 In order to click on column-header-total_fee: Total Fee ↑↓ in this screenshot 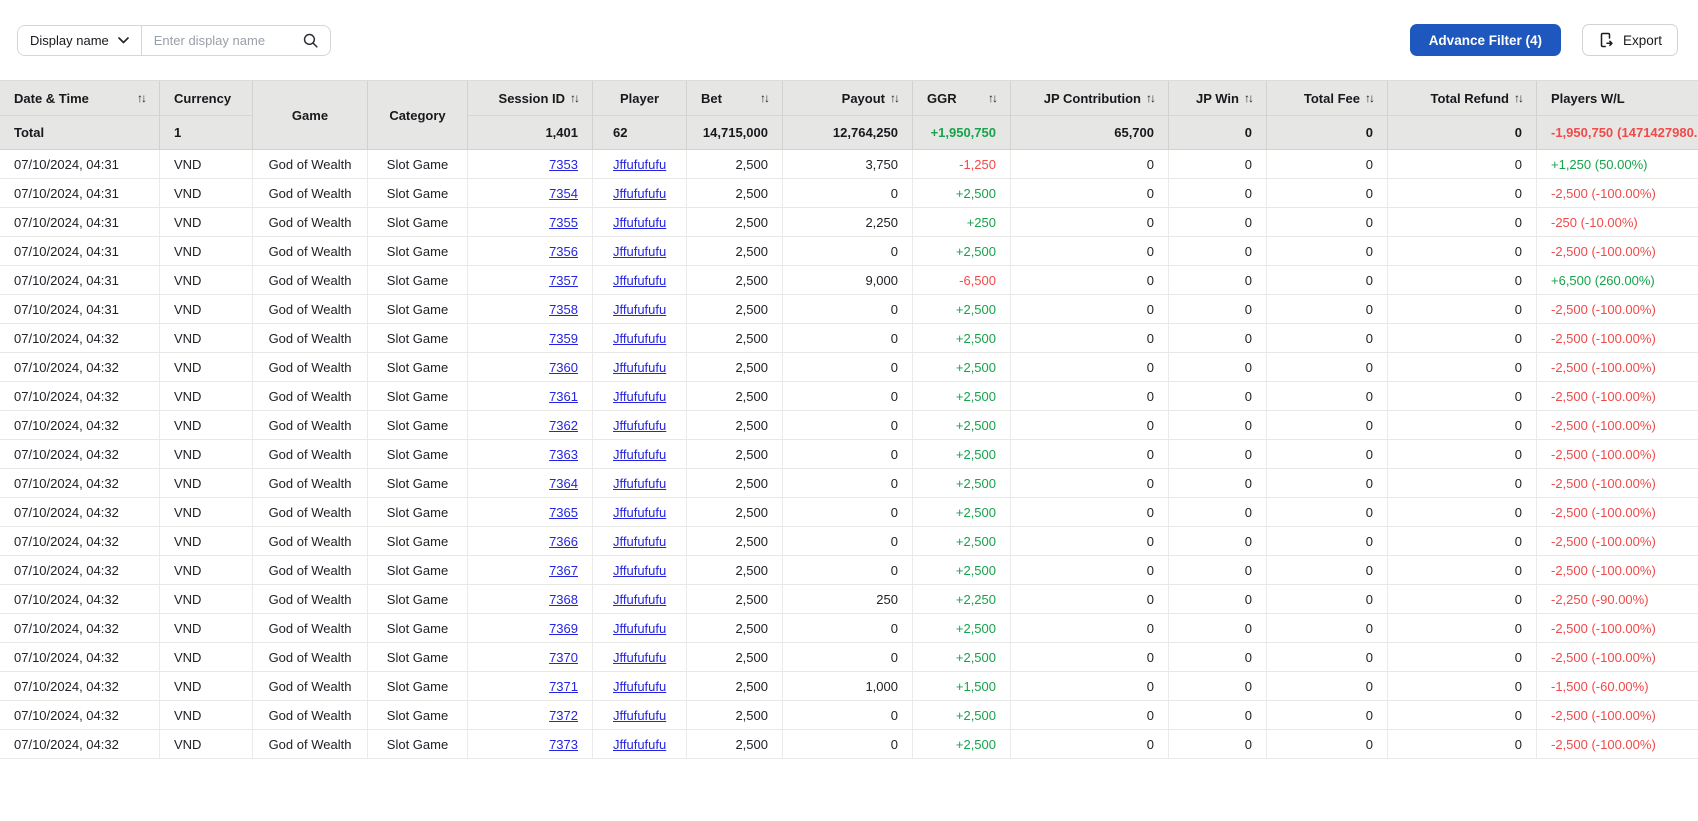, I will do `click(1327, 98)`.